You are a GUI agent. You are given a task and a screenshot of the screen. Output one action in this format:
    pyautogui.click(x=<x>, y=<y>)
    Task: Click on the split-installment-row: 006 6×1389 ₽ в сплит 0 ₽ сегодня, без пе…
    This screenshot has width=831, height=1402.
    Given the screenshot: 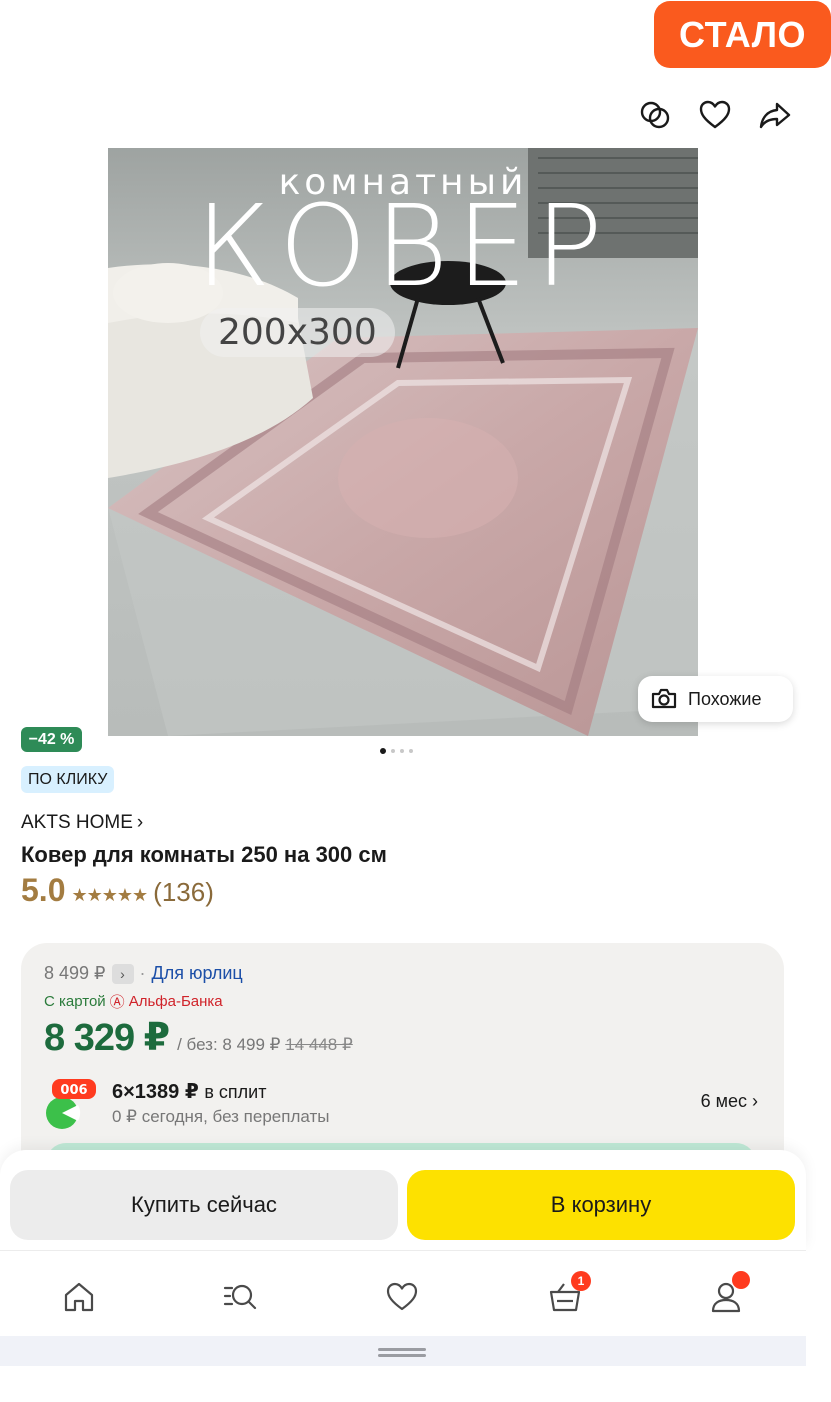 What is the action you would take?
    pyautogui.click(x=404, y=1105)
    